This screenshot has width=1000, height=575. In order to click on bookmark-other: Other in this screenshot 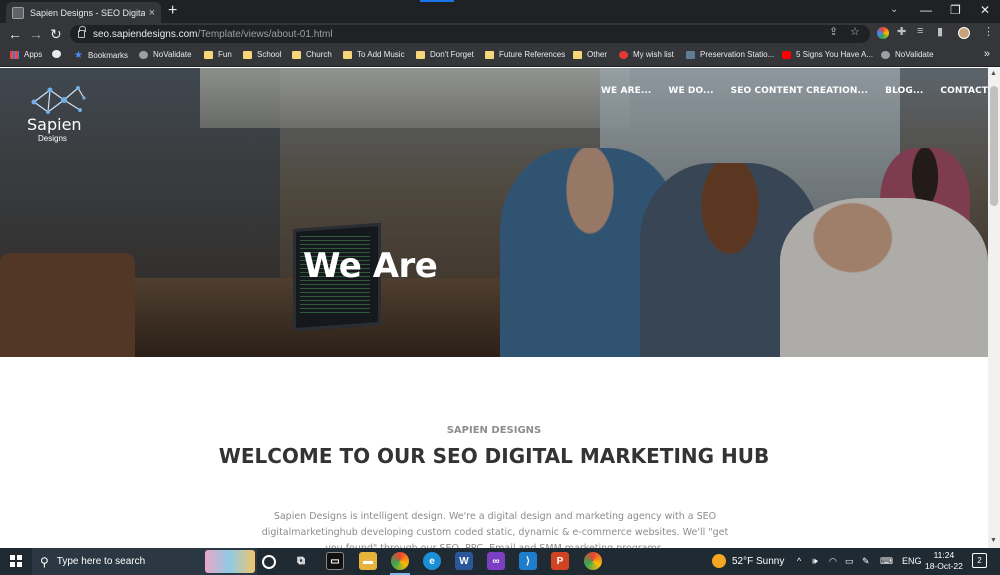, I will do `click(590, 54)`.